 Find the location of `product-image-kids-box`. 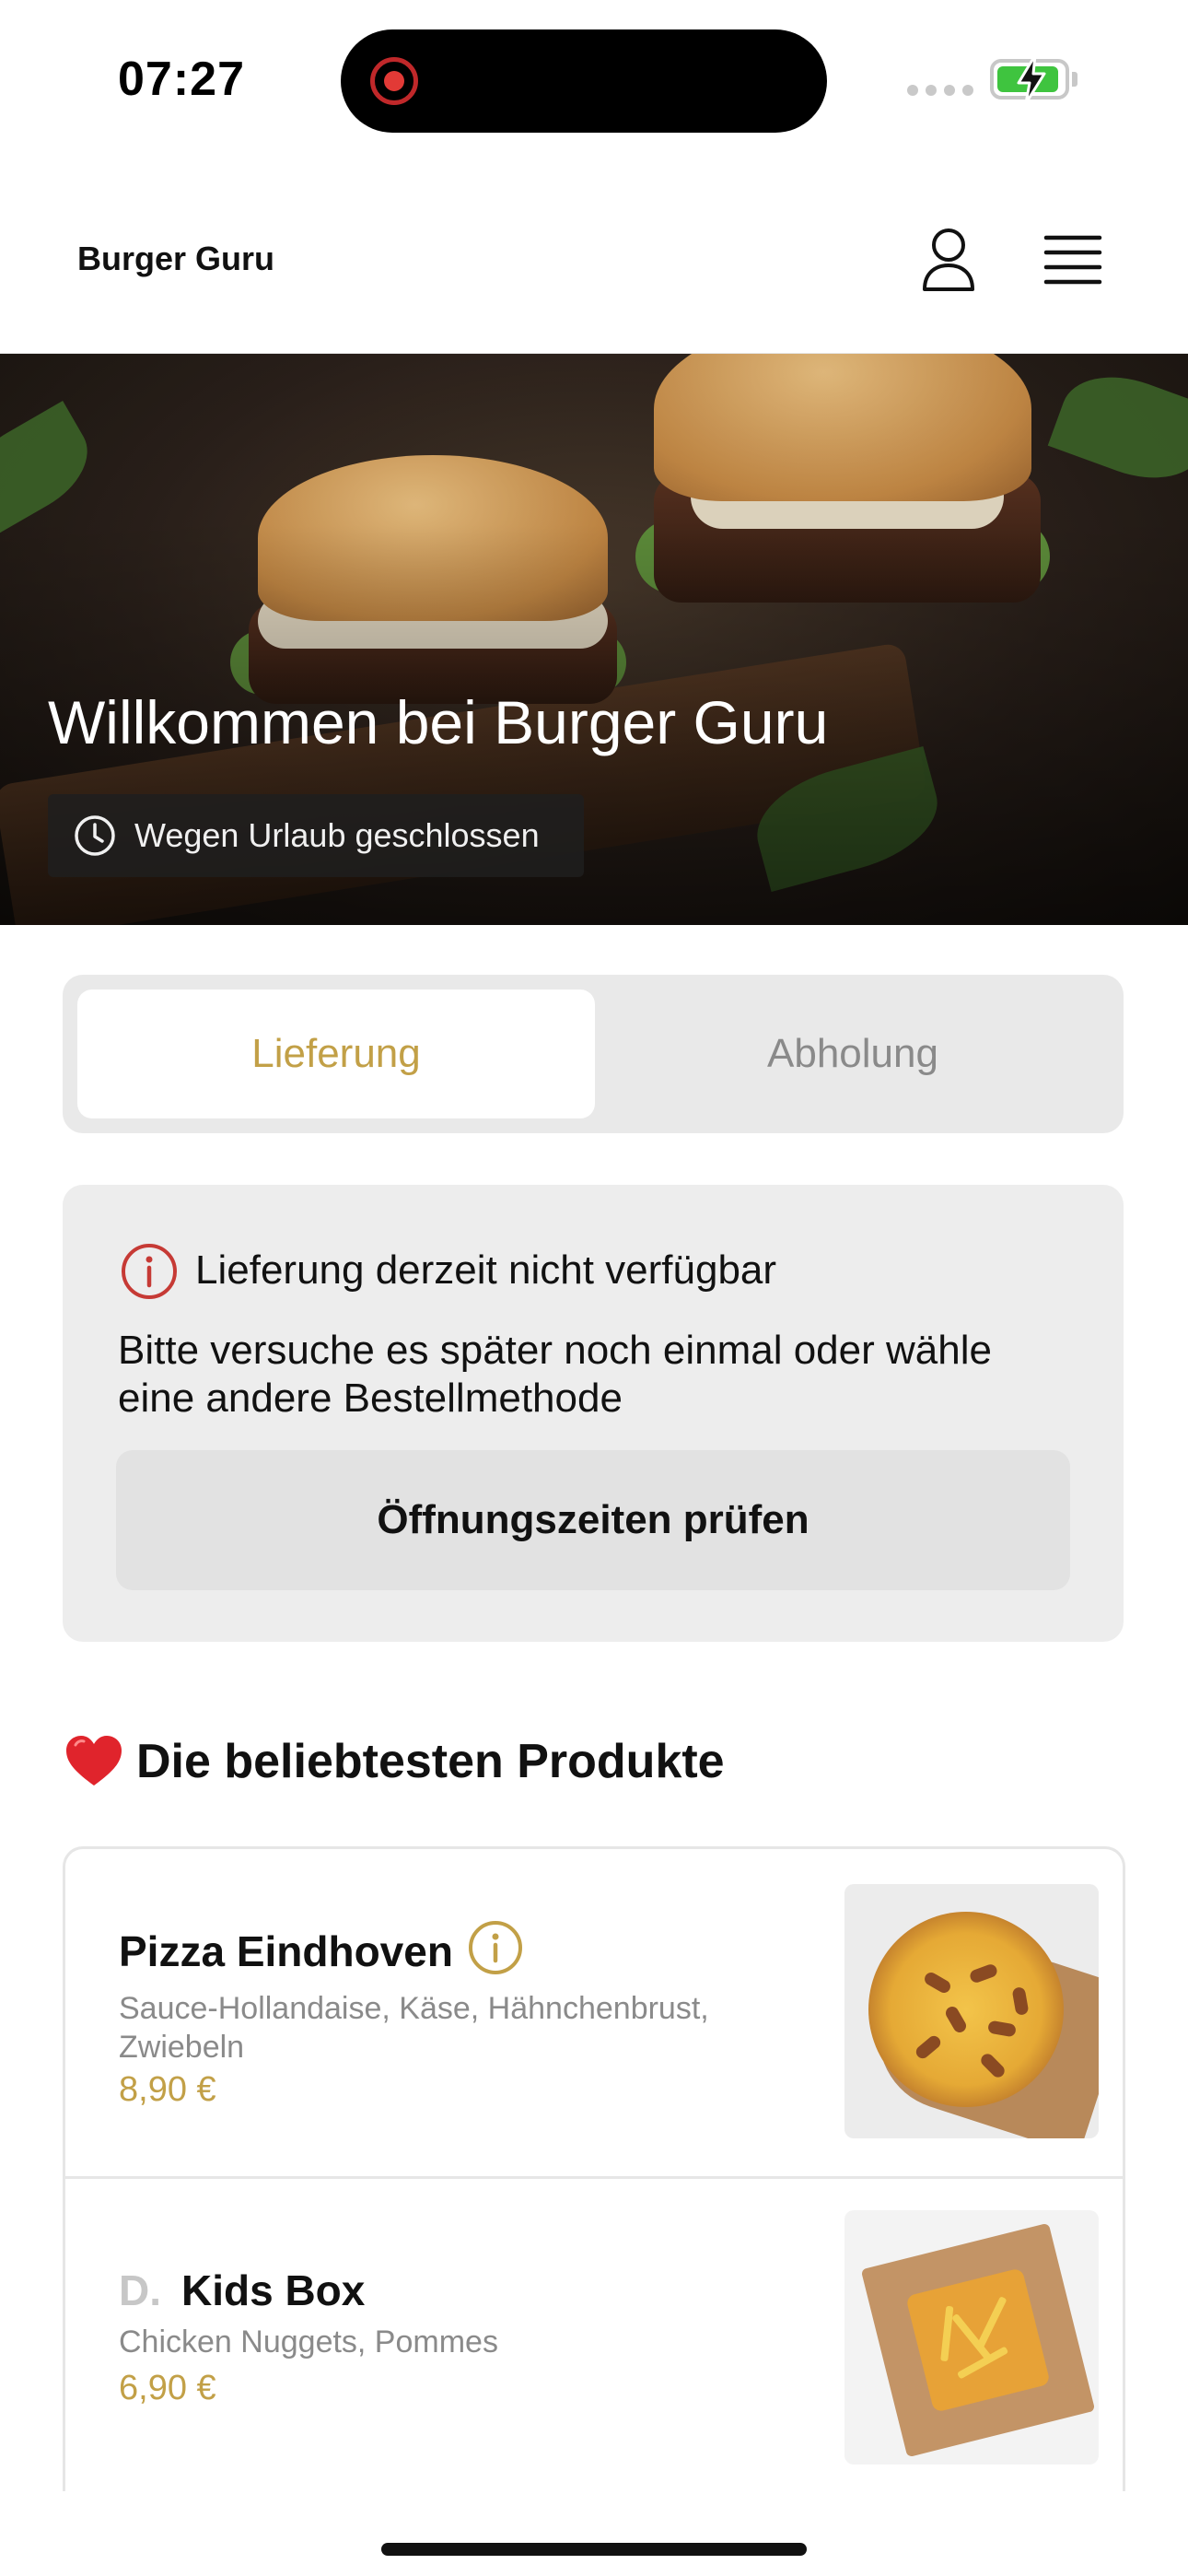

product-image-kids-box is located at coordinates (971, 2337).